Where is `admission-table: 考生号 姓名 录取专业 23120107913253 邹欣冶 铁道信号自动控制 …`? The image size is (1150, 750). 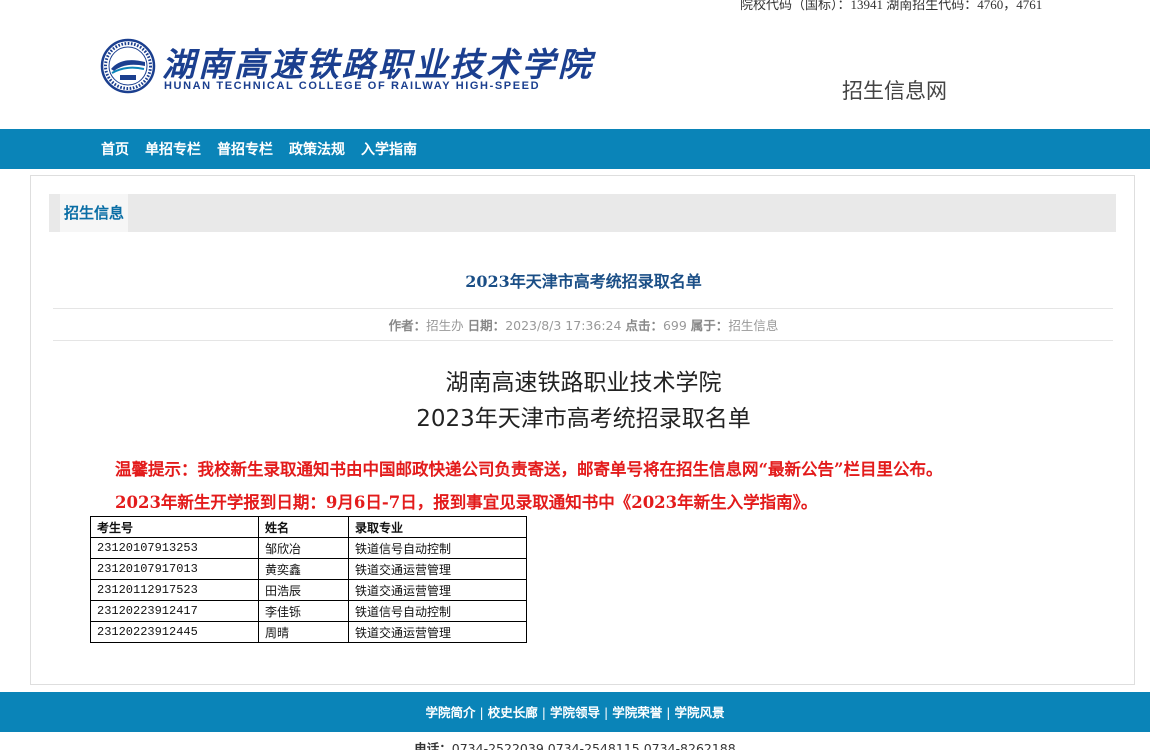 admission-table: 考生号 姓名 录取专业 23120107913253 邹欣冶 铁道信号自动控制 … is located at coordinates (308, 579).